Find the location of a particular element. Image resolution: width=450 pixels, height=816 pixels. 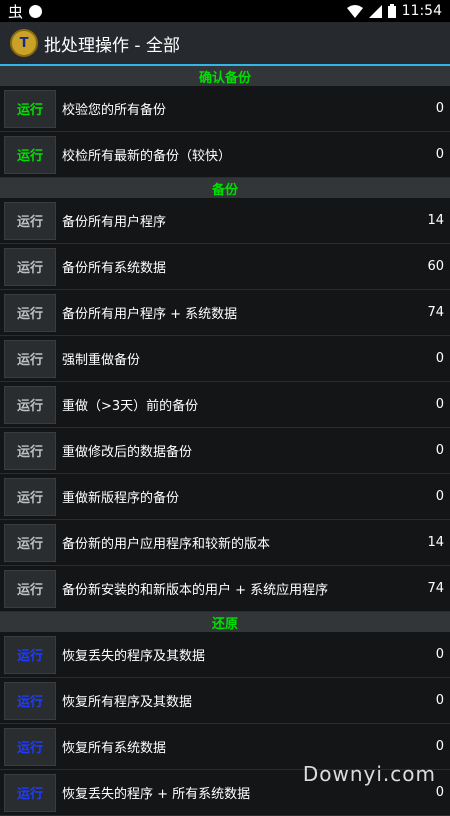

batch-row-count: 60 is located at coordinates (435, 266).